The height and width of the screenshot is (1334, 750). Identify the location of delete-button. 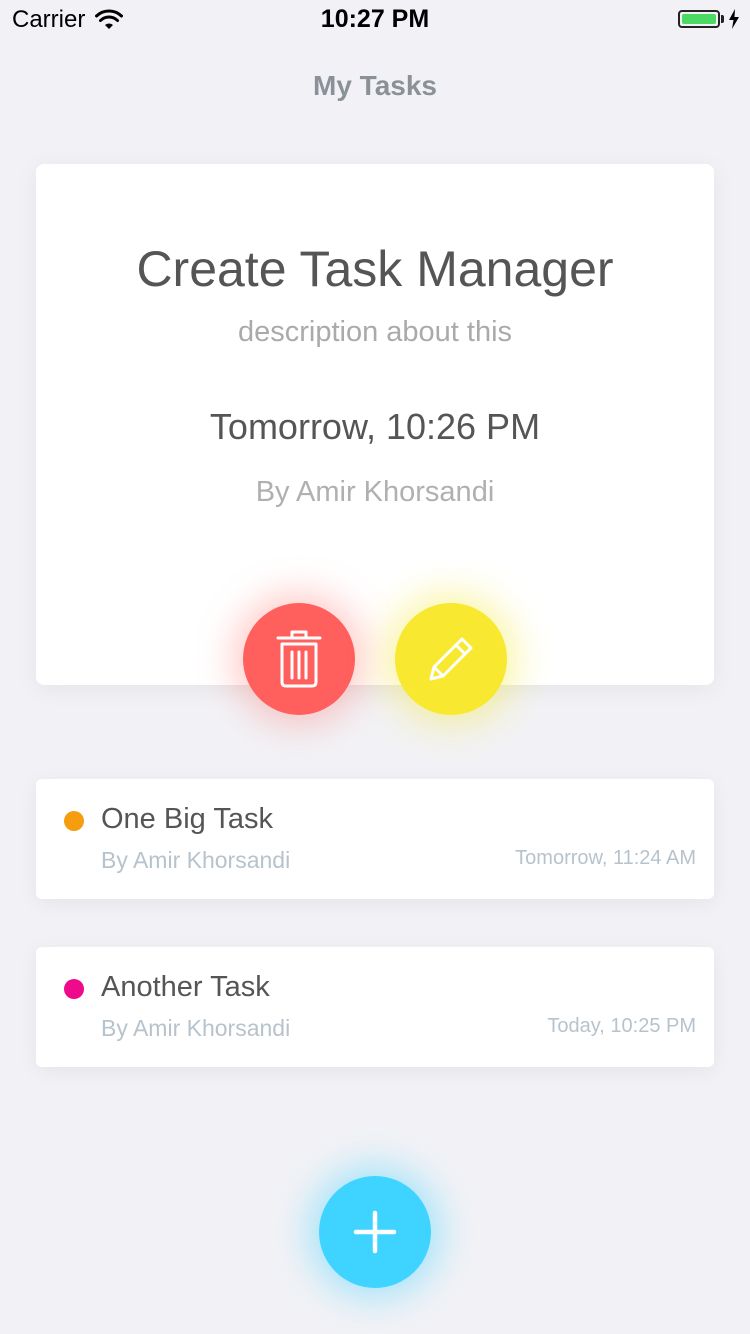
(299, 659).